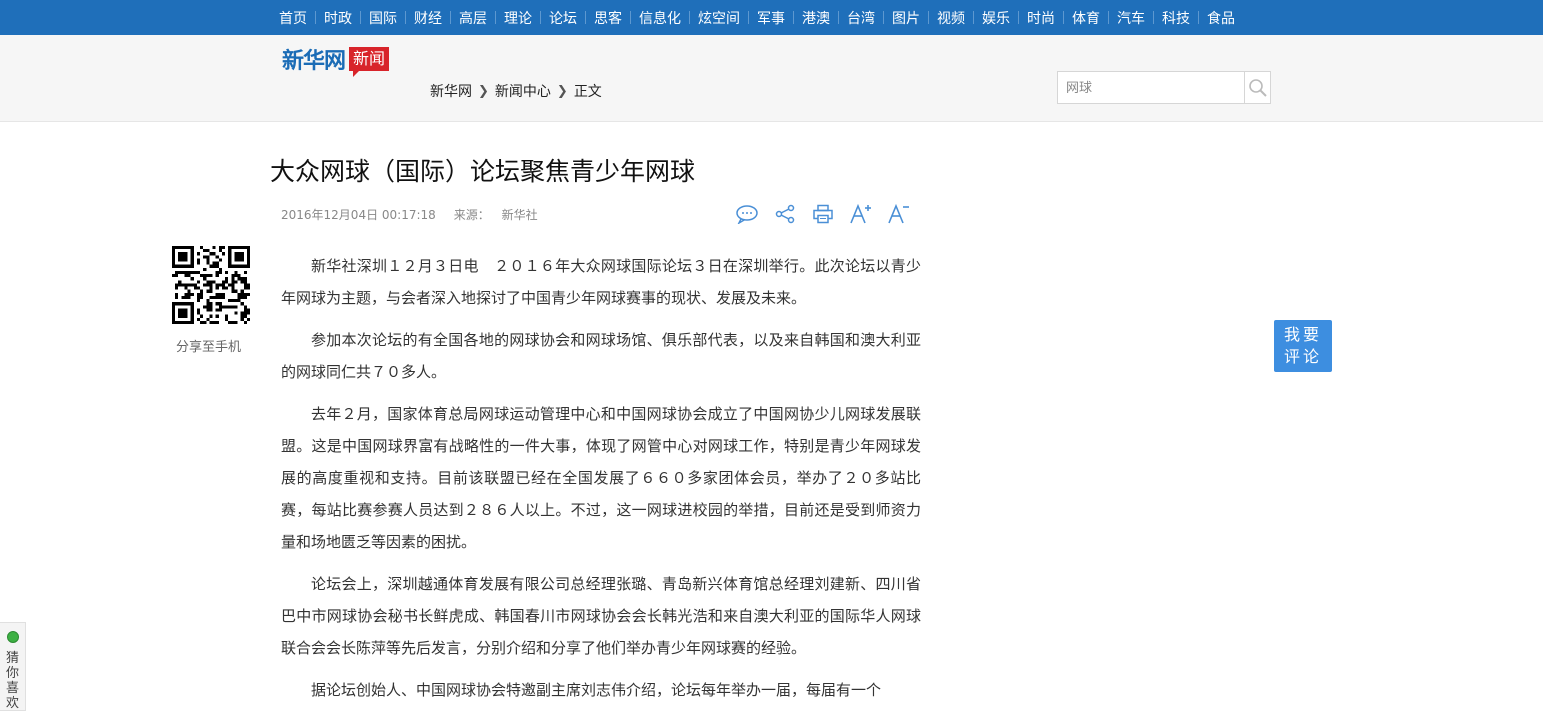  I want to click on article-source: 来源： 新华社, so click(496, 214).